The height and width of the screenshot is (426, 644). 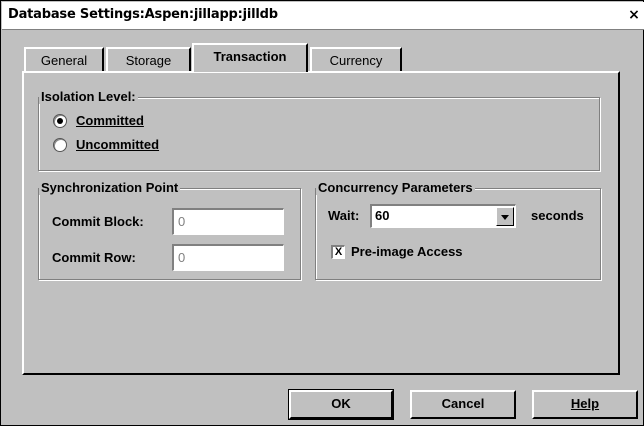 I want to click on window-title: Database Settings:Aspen:jillapp:jilldb, so click(x=143, y=14).